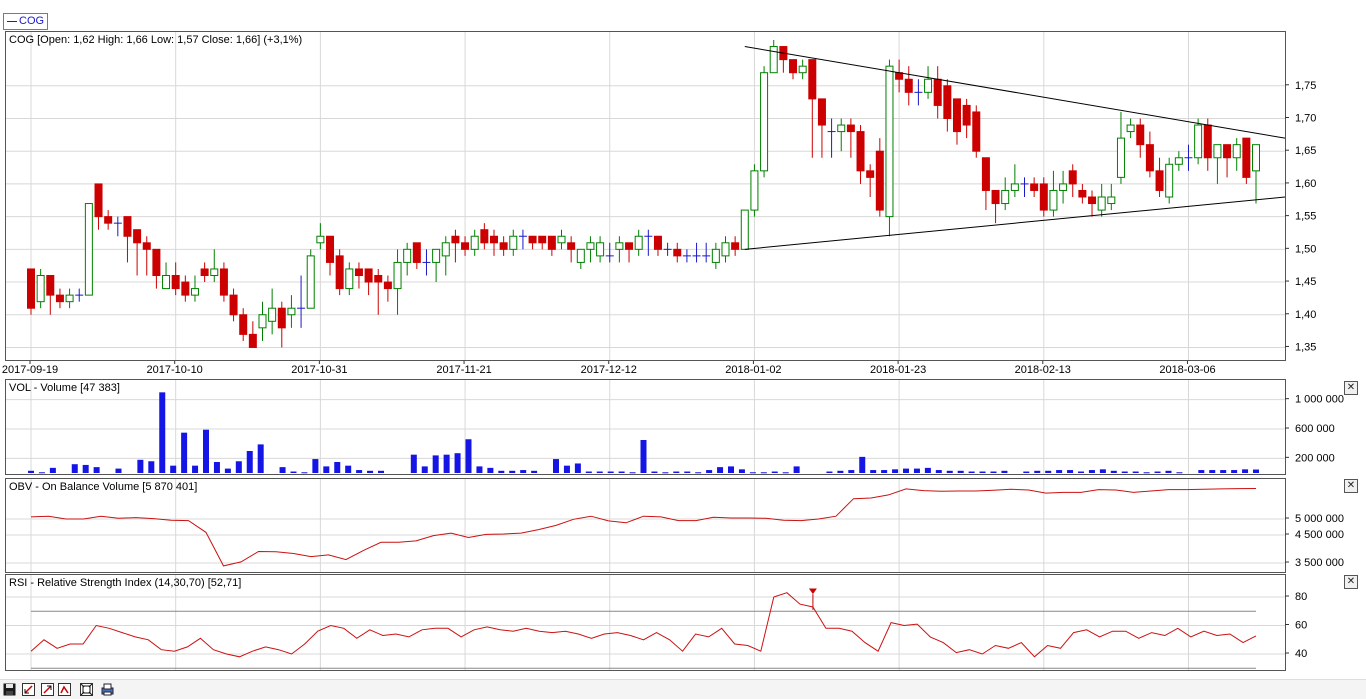  I want to click on print-icon, so click(107, 689).